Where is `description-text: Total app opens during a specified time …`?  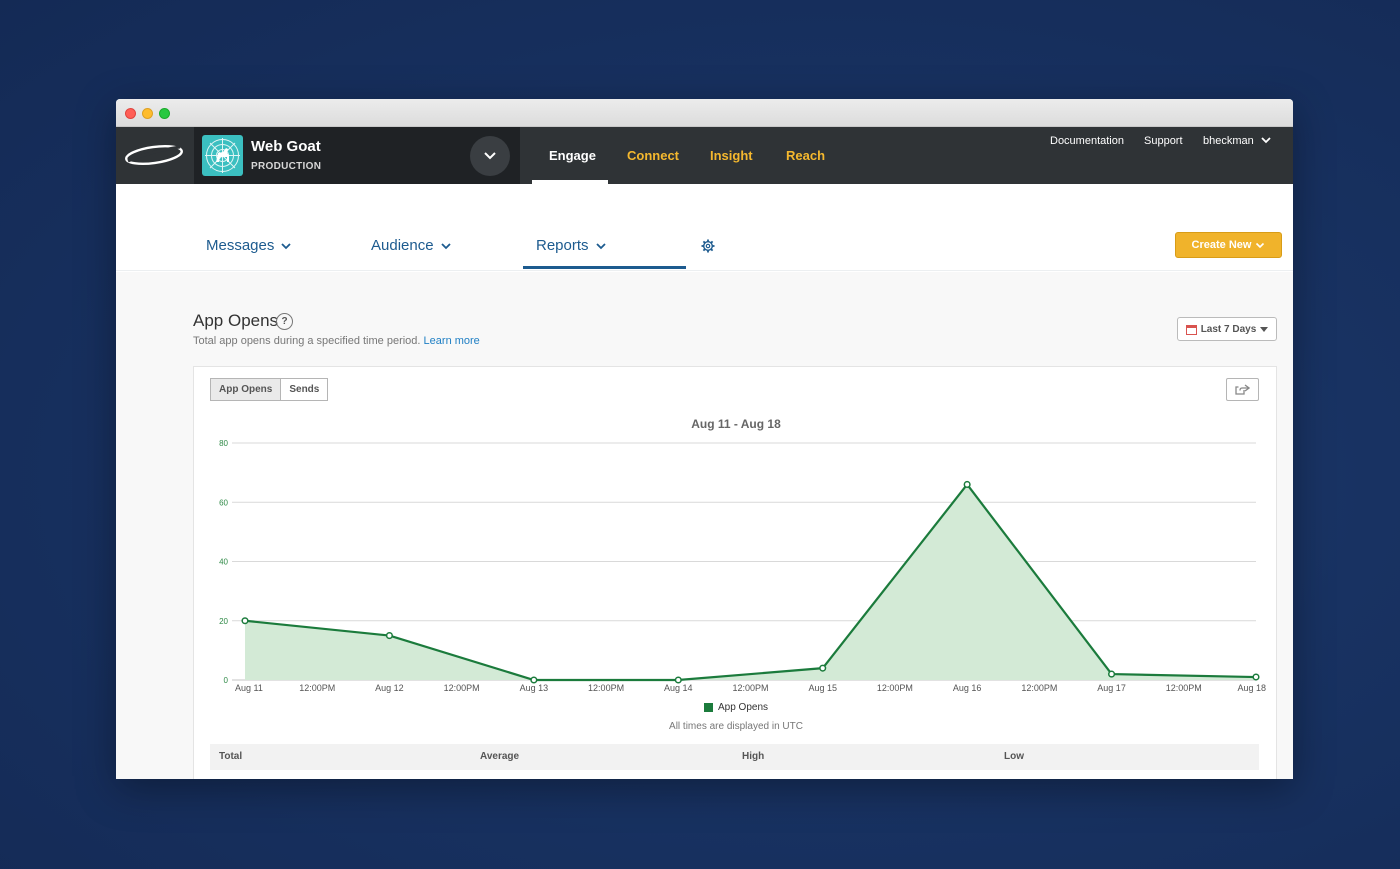
description-text: Total app opens during a specified time … is located at coordinates (307, 341).